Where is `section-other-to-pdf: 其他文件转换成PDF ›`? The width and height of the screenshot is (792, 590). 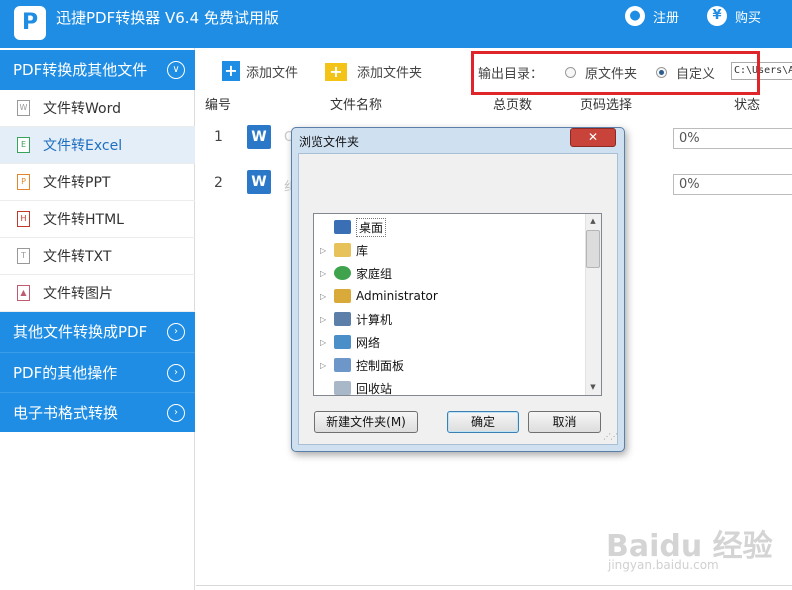
section-other-to-pdf: 其他文件转换成PDF › is located at coordinates (97, 332).